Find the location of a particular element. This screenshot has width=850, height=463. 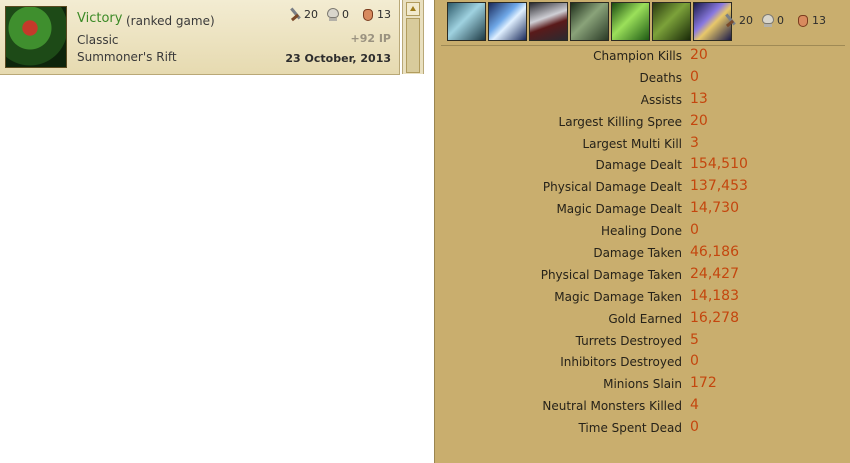

stat-value: 4 is located at coordinates (694, 405).